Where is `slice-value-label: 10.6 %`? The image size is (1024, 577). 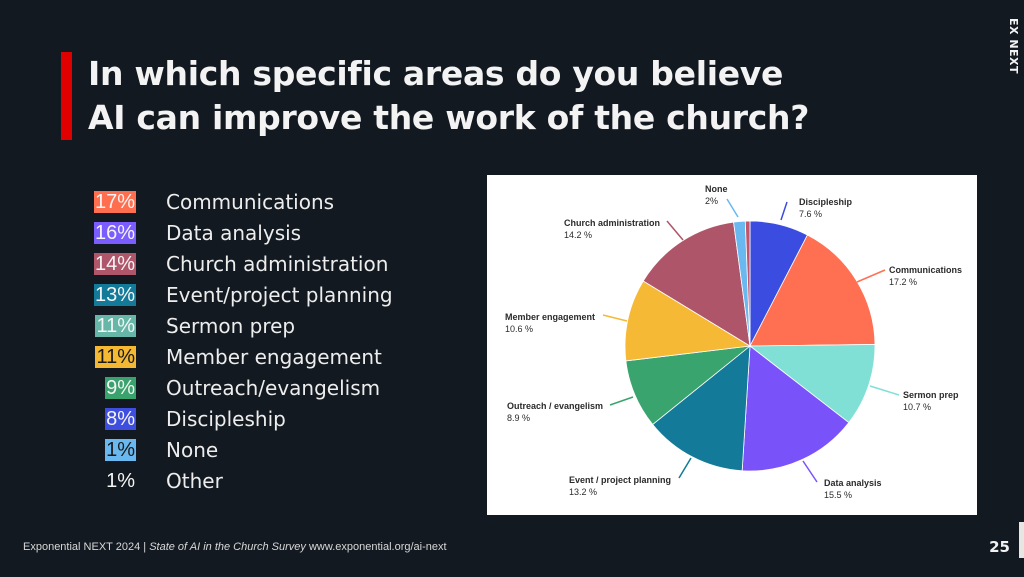 slice-value-label: 10.6 % is located at coordinates (519, 329).